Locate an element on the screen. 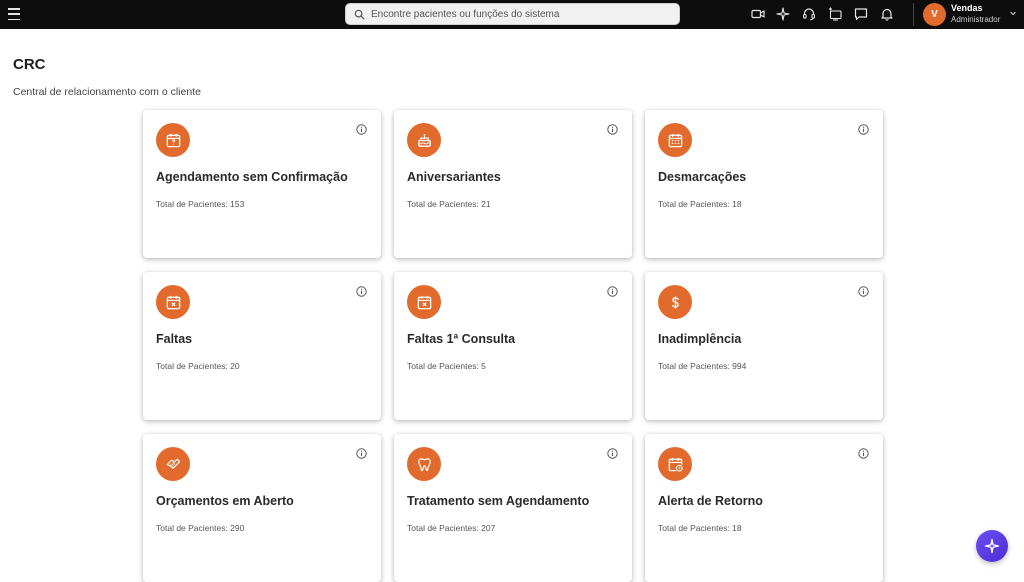 Image resolution: width=1024 pixels, height=582 pixels. card-count: Total de Pacientes: 20 is located at coordinates (198, 366).